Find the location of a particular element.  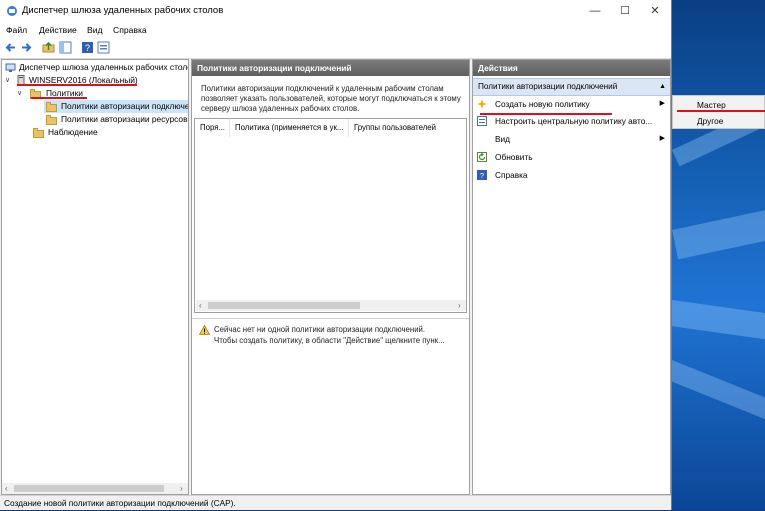

create-policy-submenu: Мастер Другое is located at coordinates (718, 112).